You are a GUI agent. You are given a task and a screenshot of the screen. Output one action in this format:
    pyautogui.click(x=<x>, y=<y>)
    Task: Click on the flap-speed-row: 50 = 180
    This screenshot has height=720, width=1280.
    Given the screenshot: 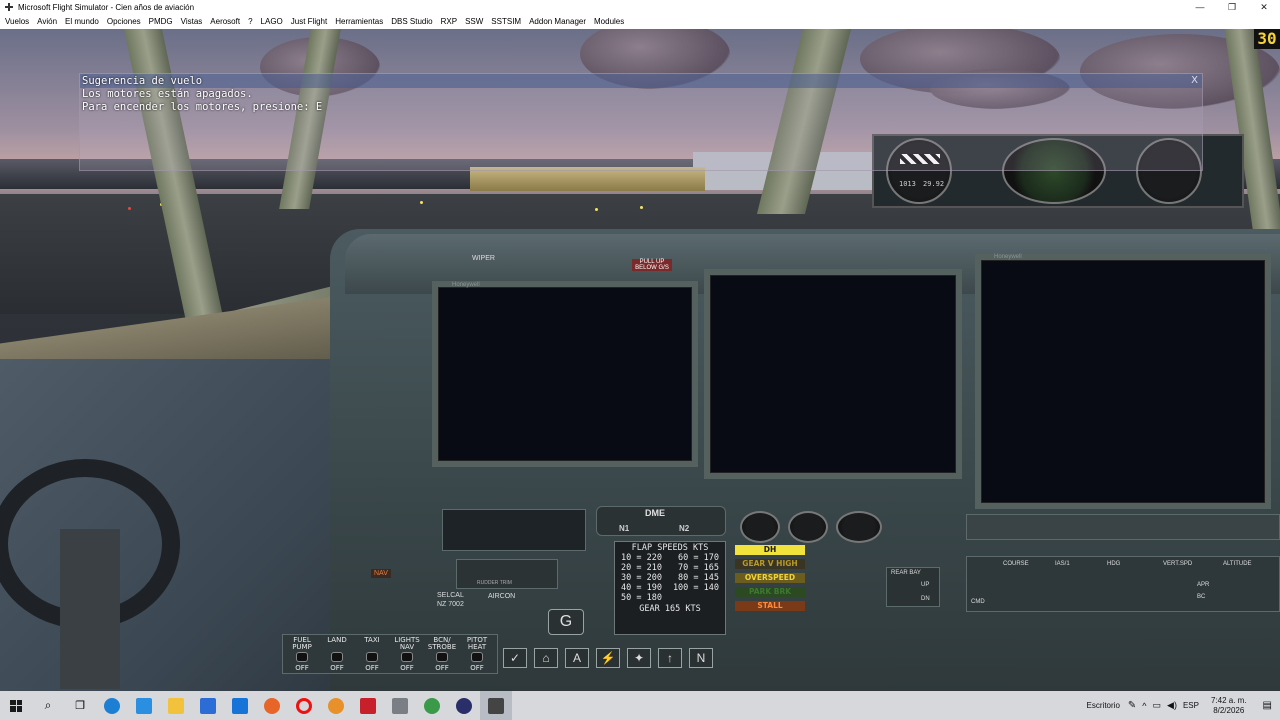 What is the action you would take?
    pyautogui.click(x=670, y=598)
    